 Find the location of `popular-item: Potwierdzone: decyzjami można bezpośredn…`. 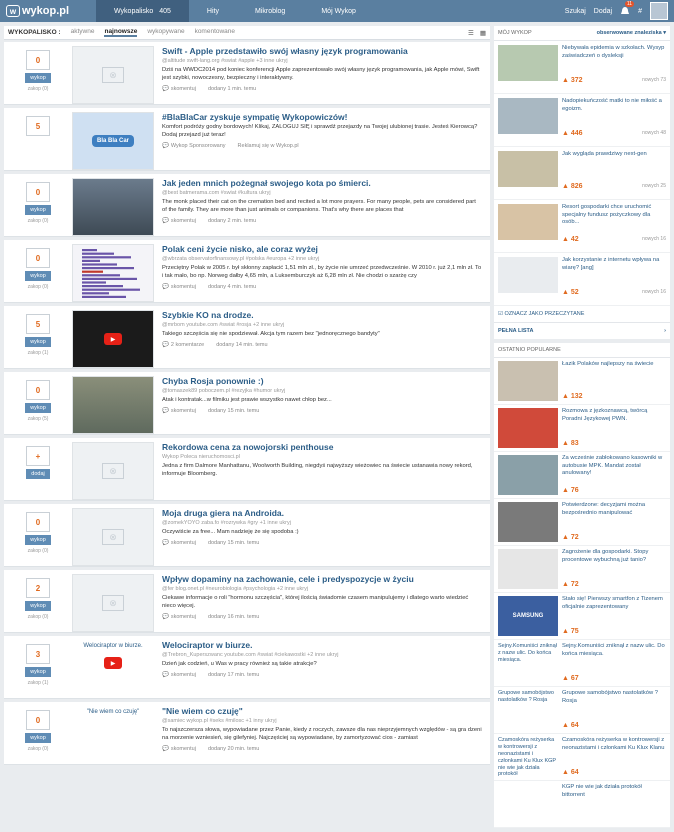

popular-item: Potwierdzone: decyzjami można bezpośredn… is located at coordinates (582, 522).